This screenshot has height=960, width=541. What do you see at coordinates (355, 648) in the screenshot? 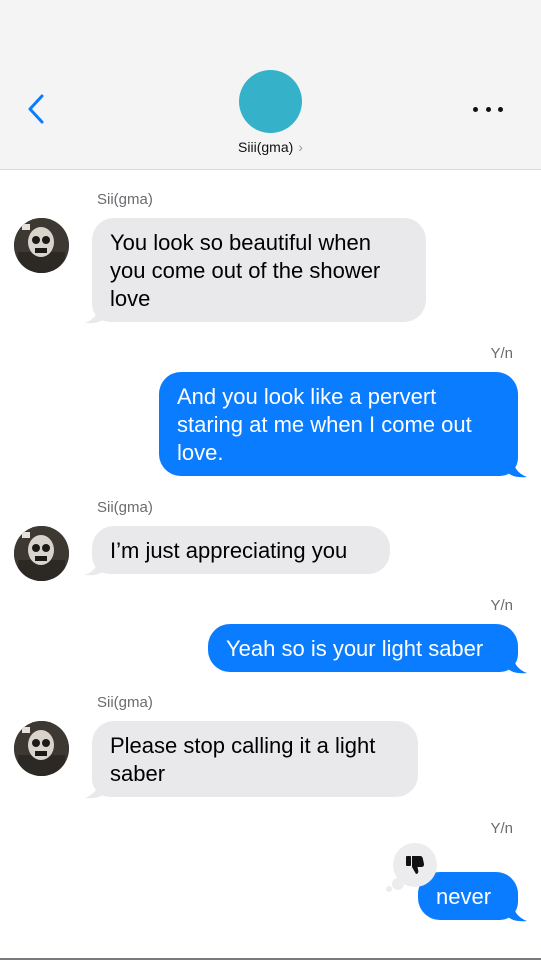
I see `message-text: Yeah so is your light saber` at bounding box center [355, 648].